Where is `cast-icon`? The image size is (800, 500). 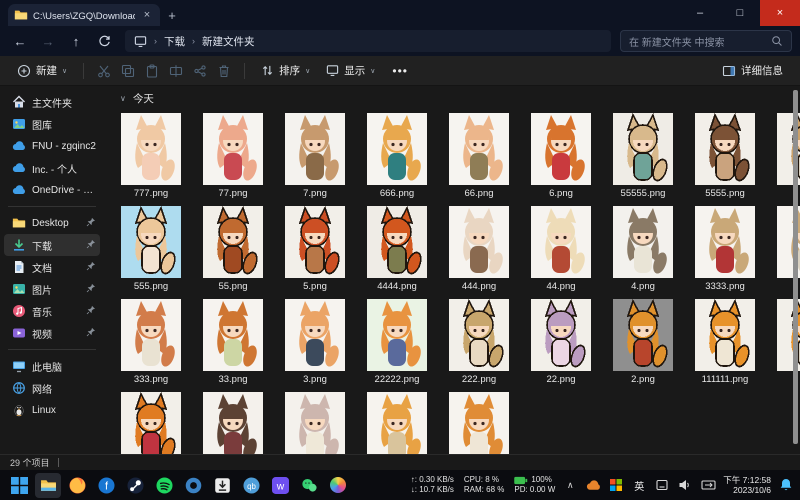
cast-icon is located at coordinates (708, 485).